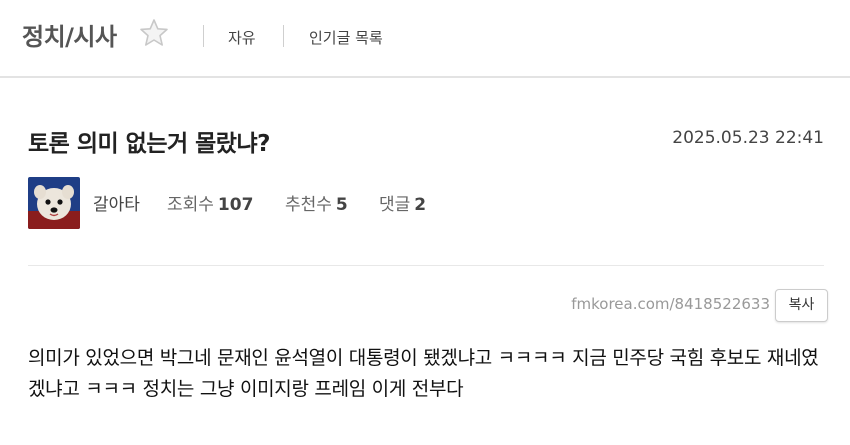  I want to click on views-label: 조회수, so click(190, 205).